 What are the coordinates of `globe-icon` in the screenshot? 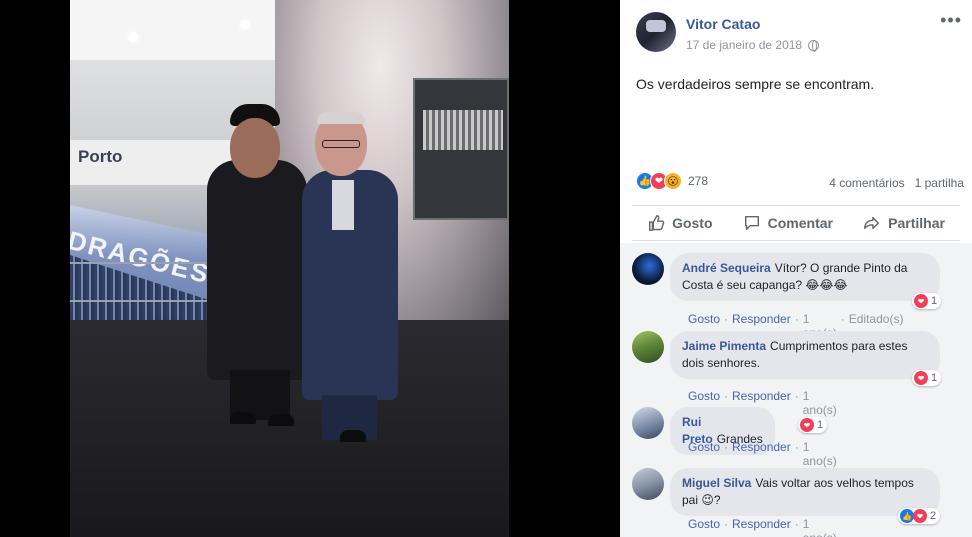 It's located at (814, 45).